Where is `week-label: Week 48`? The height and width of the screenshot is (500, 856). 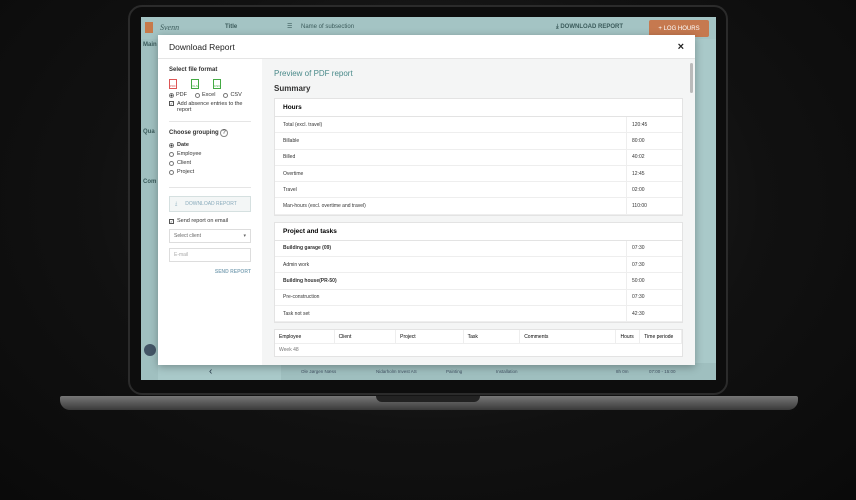
week-label: Week 48 is located at coordinates (289, 350).